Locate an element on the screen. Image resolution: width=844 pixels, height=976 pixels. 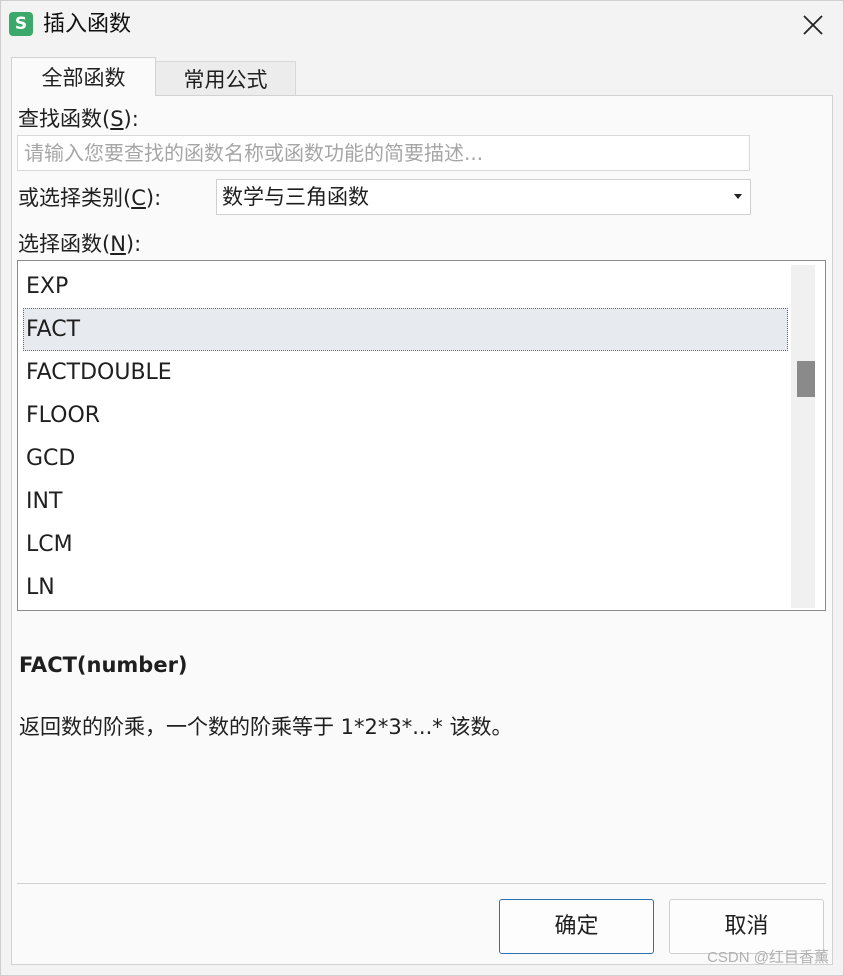
close-icon is located at coordinates (813, 25).